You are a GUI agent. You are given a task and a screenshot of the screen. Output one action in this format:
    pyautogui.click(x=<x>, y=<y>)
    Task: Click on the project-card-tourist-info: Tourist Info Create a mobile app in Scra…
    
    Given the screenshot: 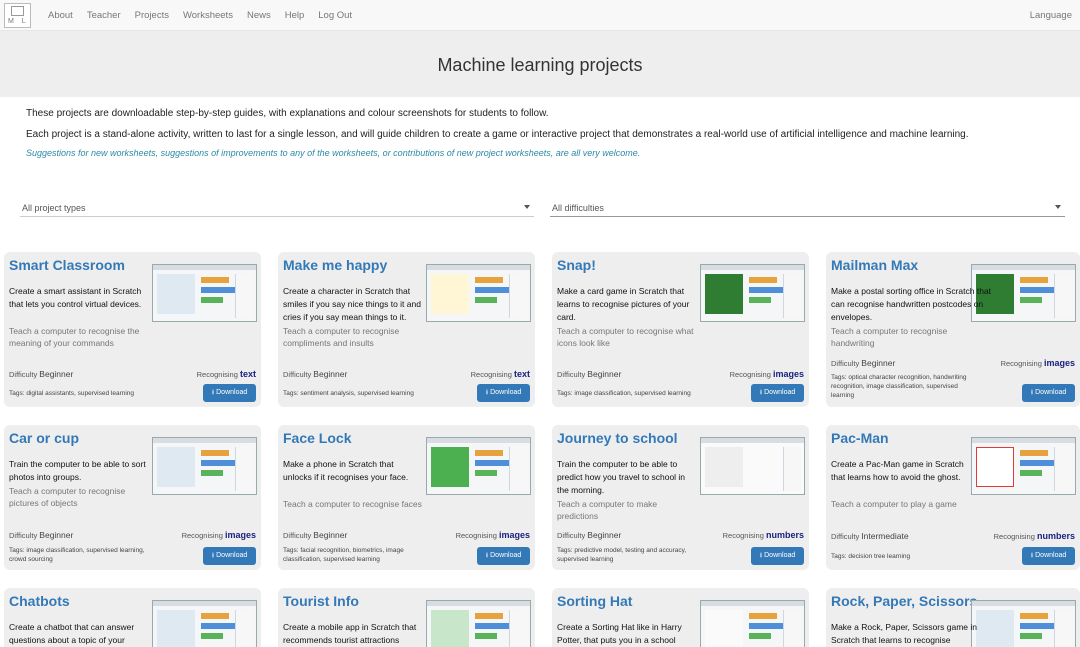 What is the action you would take?
    pyautogui.click(x=406, y=617)
    